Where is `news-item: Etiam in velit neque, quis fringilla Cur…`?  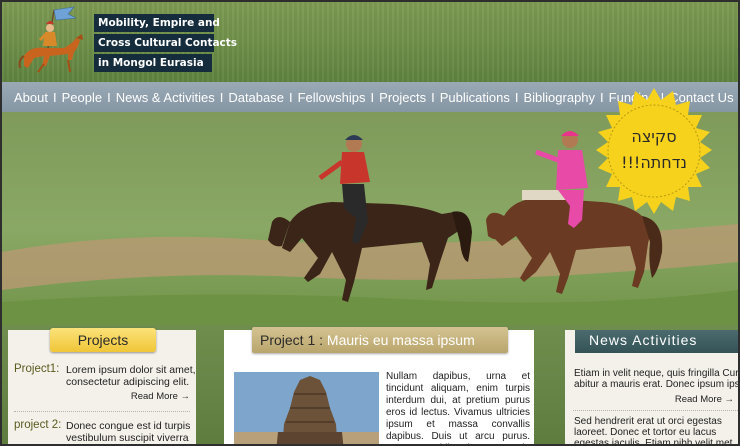 news-item: Etiam in velit neque, quis fringilla Cur… is located at coordinates (656, 379).